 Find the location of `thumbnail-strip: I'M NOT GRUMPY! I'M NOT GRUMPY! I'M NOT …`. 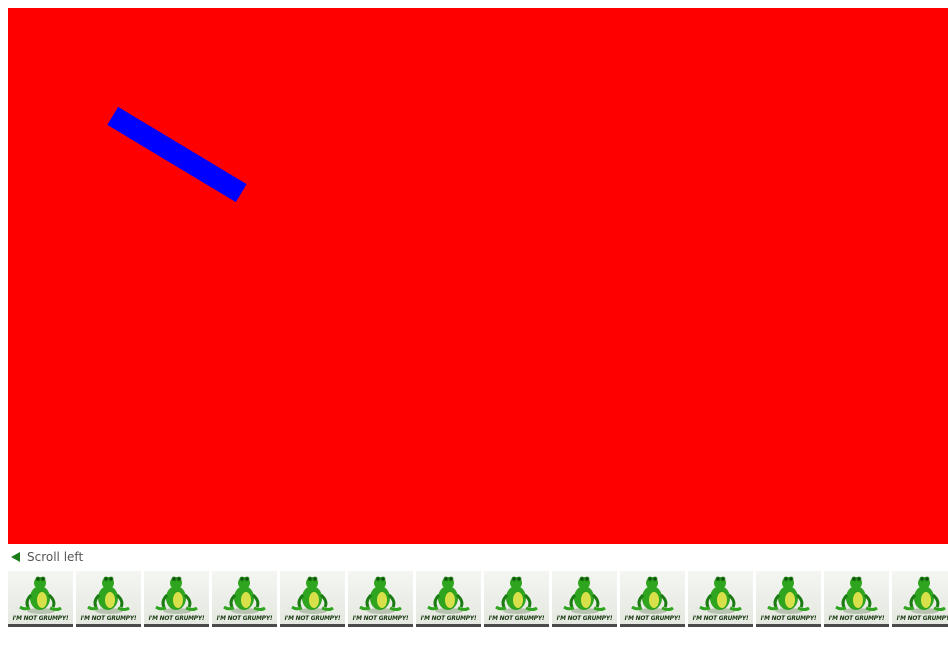

thumbnail-strip: I'M NOT GRUMPY! I'M NOT GRUMPY! I'M NOT … is located at coordinates (478, 599).